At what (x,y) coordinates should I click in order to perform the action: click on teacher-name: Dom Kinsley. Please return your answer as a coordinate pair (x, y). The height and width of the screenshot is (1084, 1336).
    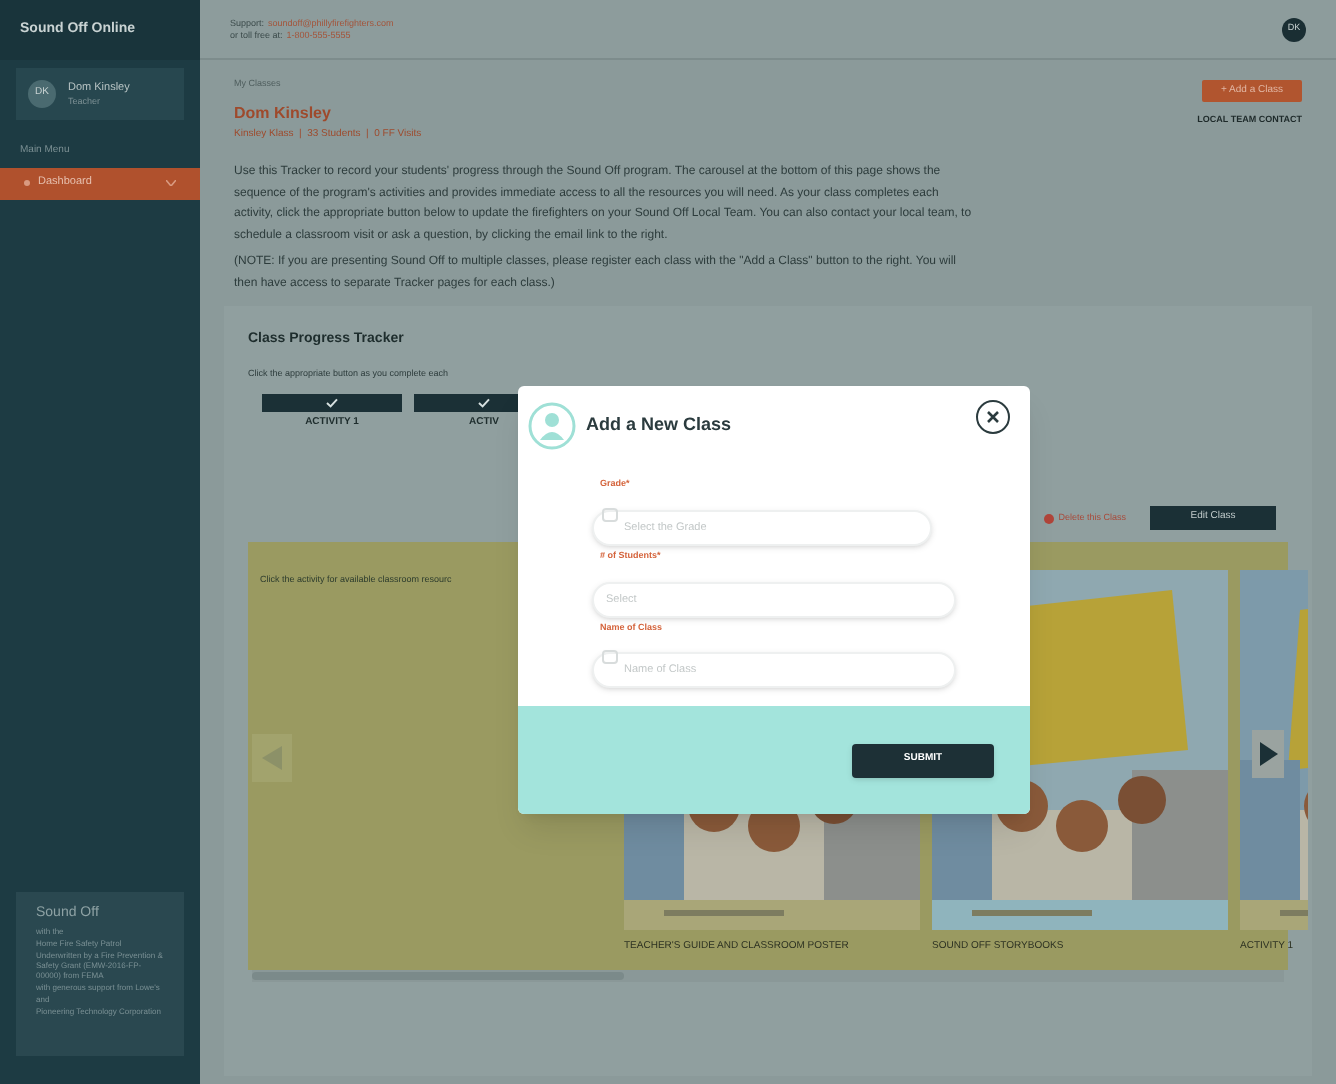
    Looking at the image, I should click on (283, 113).